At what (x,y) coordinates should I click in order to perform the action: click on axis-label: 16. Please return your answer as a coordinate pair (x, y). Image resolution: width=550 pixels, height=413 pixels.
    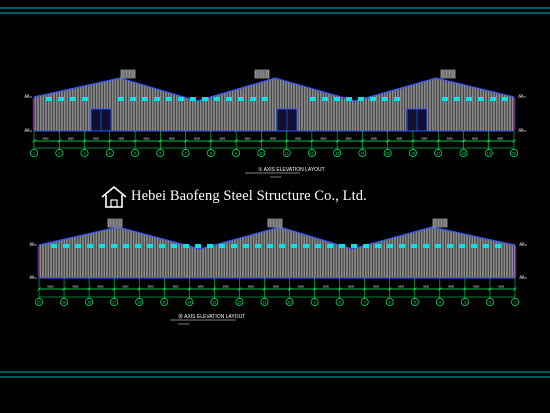
    Looking at the image, I should click on (139, 302).